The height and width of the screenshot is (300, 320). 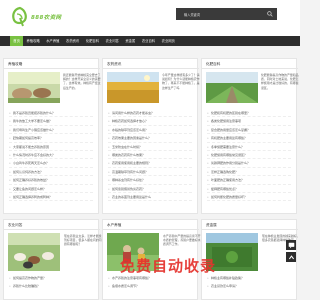 I want to click on list-item: 如何判断化肥的质量好坏？, so click(x=249, y=197).